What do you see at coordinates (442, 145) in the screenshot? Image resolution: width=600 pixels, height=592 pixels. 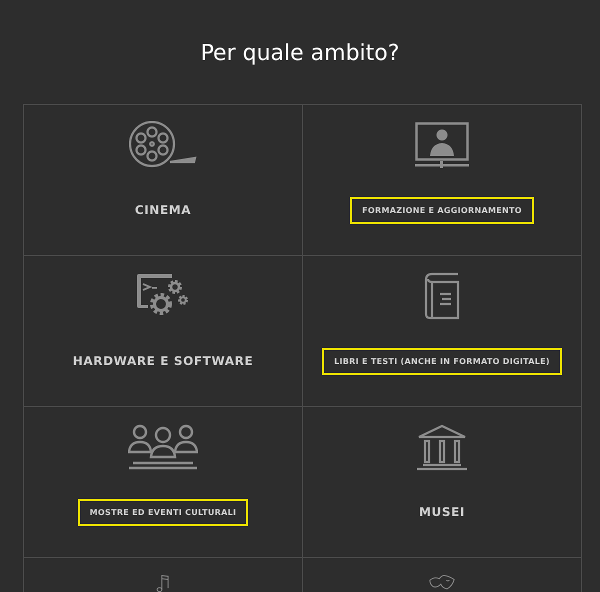 I see `presenter-screen-icon` at bounding box center [442, 145].